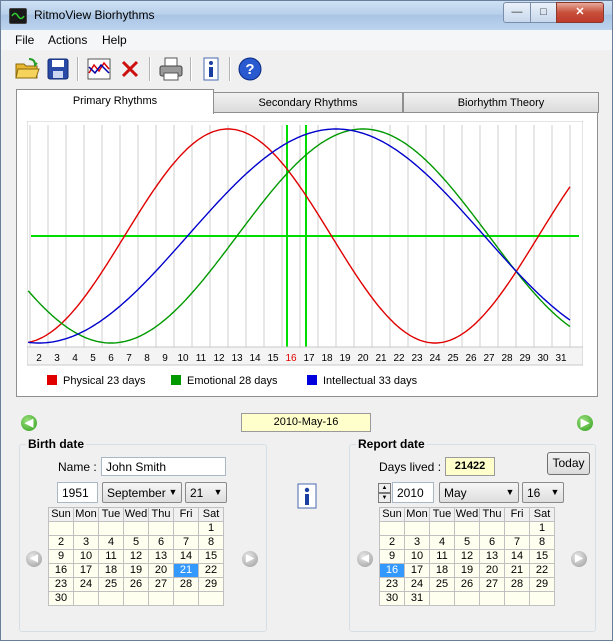 This screenshot has height=641, width=613. Describe the element at coordinates (171, 69) in the screenshot. I see `print-icon` at that location.